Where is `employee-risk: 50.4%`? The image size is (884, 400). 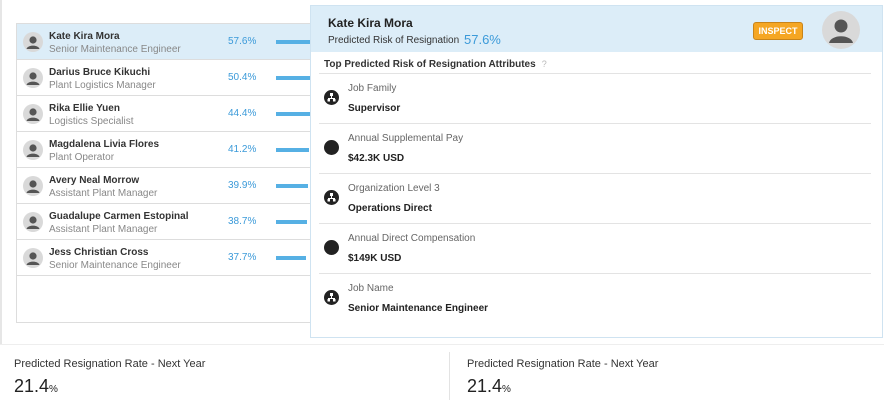 employee-risk: 50.4% is located at coordinates (242, 77).